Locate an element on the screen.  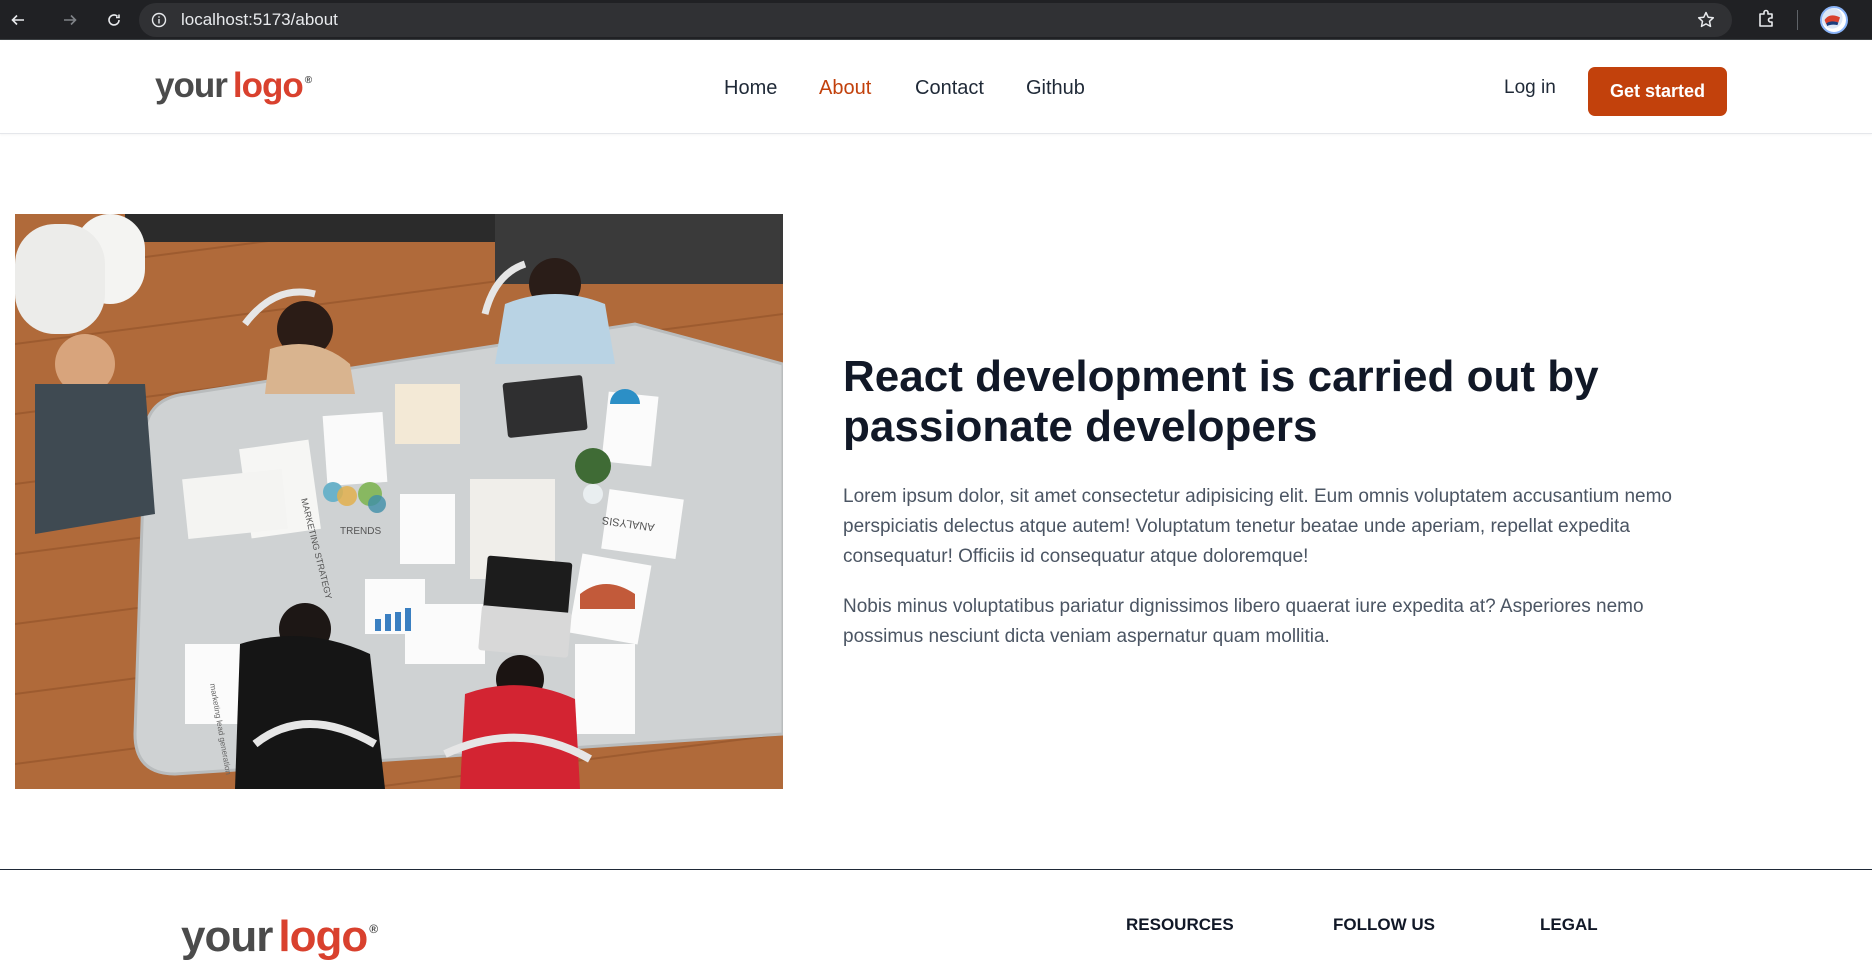
logo-word-logo: logo is located at coordinates (268, 85).